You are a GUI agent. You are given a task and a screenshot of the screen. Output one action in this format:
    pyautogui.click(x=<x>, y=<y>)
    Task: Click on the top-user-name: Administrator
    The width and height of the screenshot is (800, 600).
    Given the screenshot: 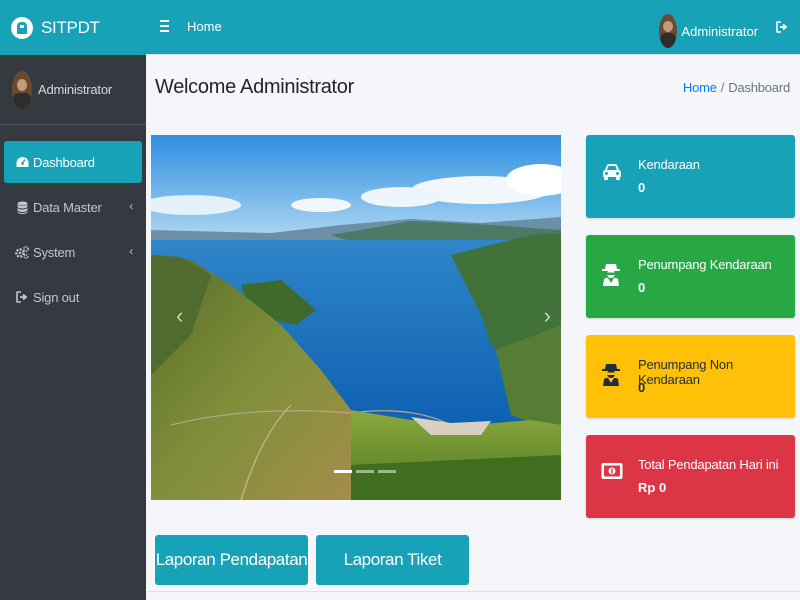 What is the action you would take?
    pyautogui.click(x=719, y=31)
    